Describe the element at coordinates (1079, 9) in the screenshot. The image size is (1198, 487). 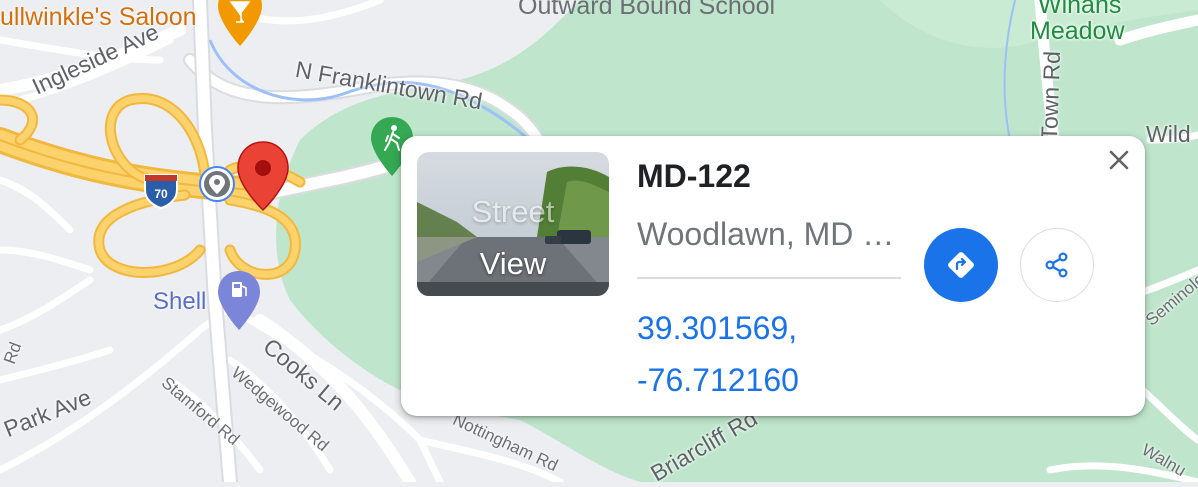
I see `poi-label-winans-line1: Winans` at that location.